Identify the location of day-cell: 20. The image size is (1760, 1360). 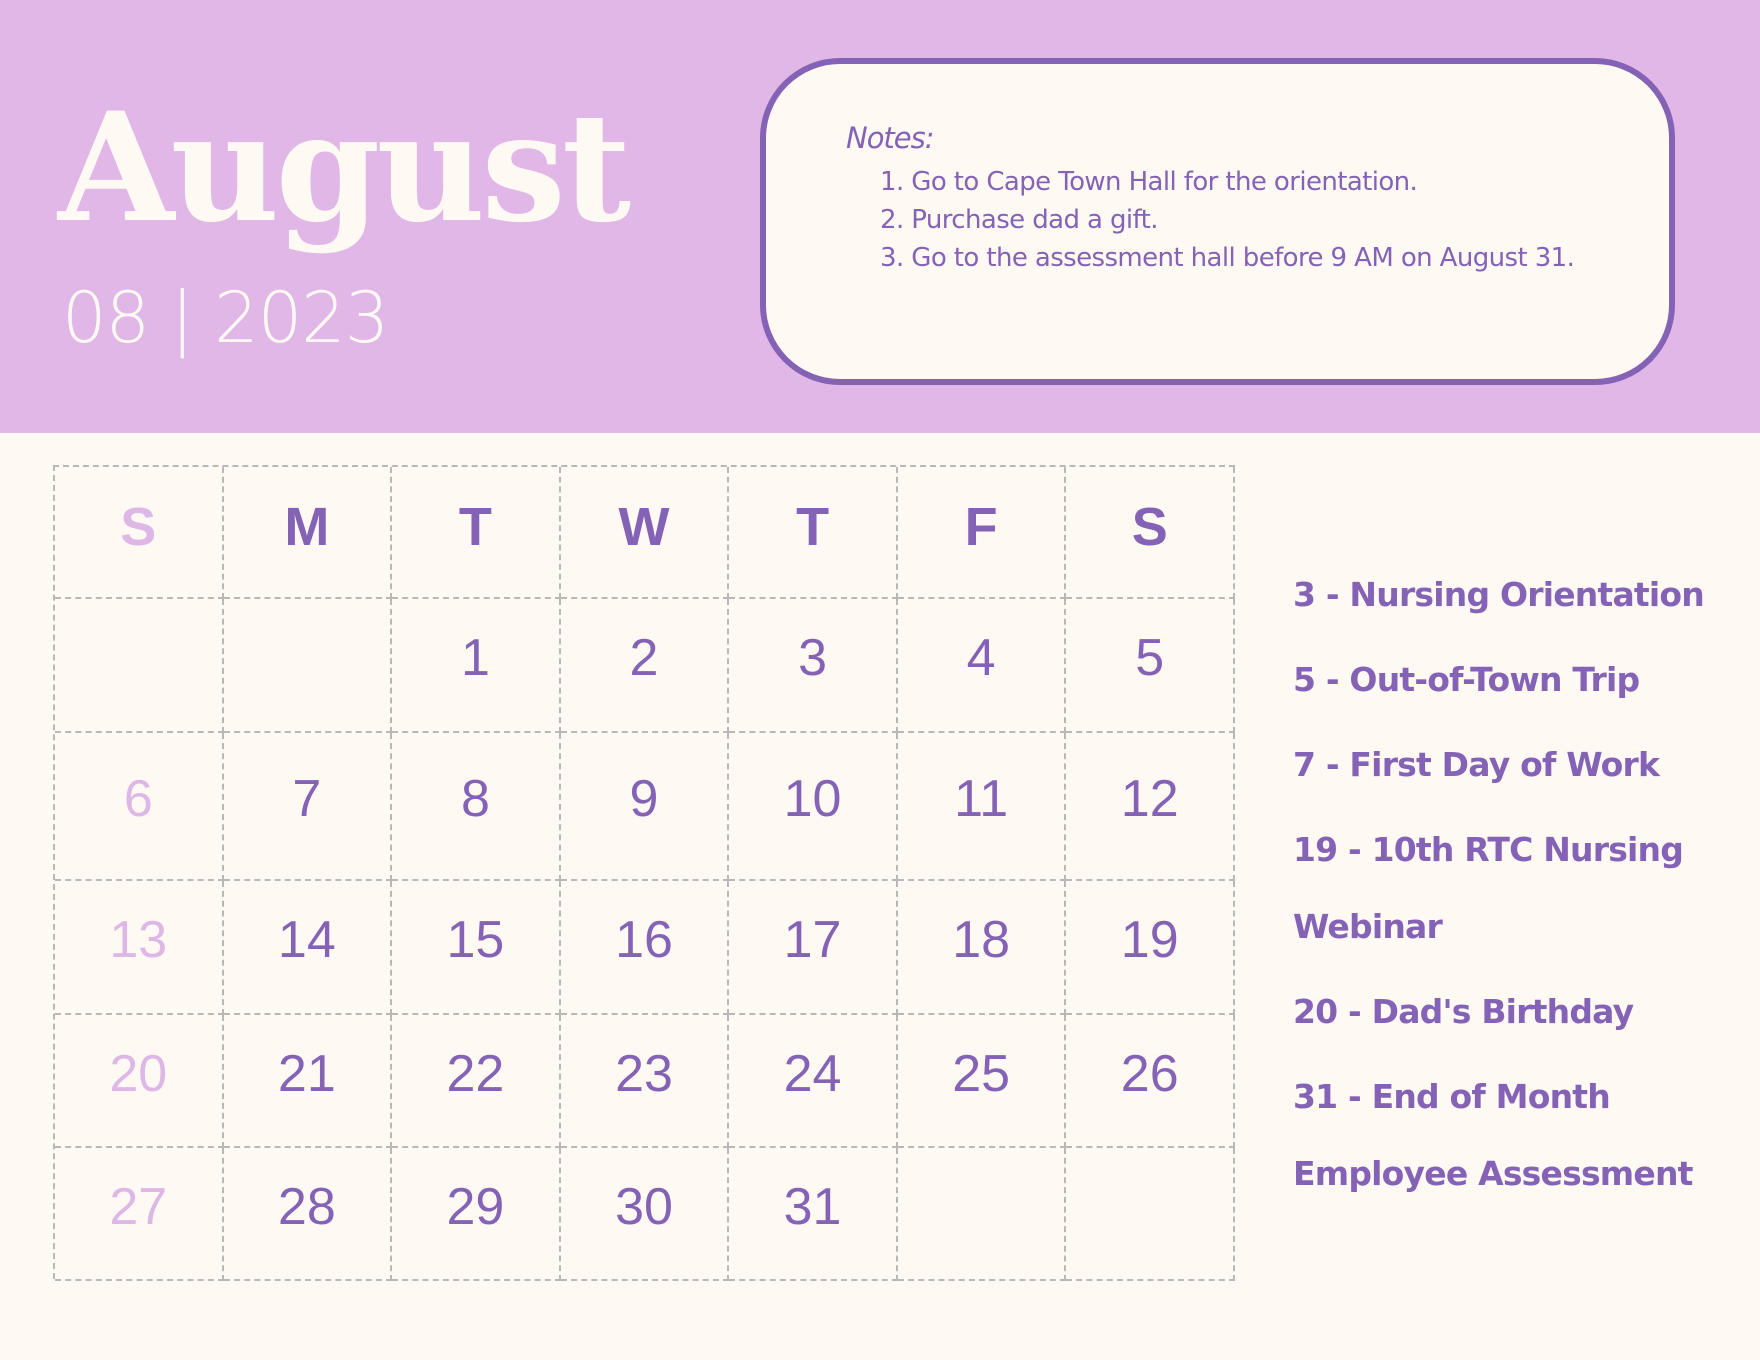
(139, 1081).